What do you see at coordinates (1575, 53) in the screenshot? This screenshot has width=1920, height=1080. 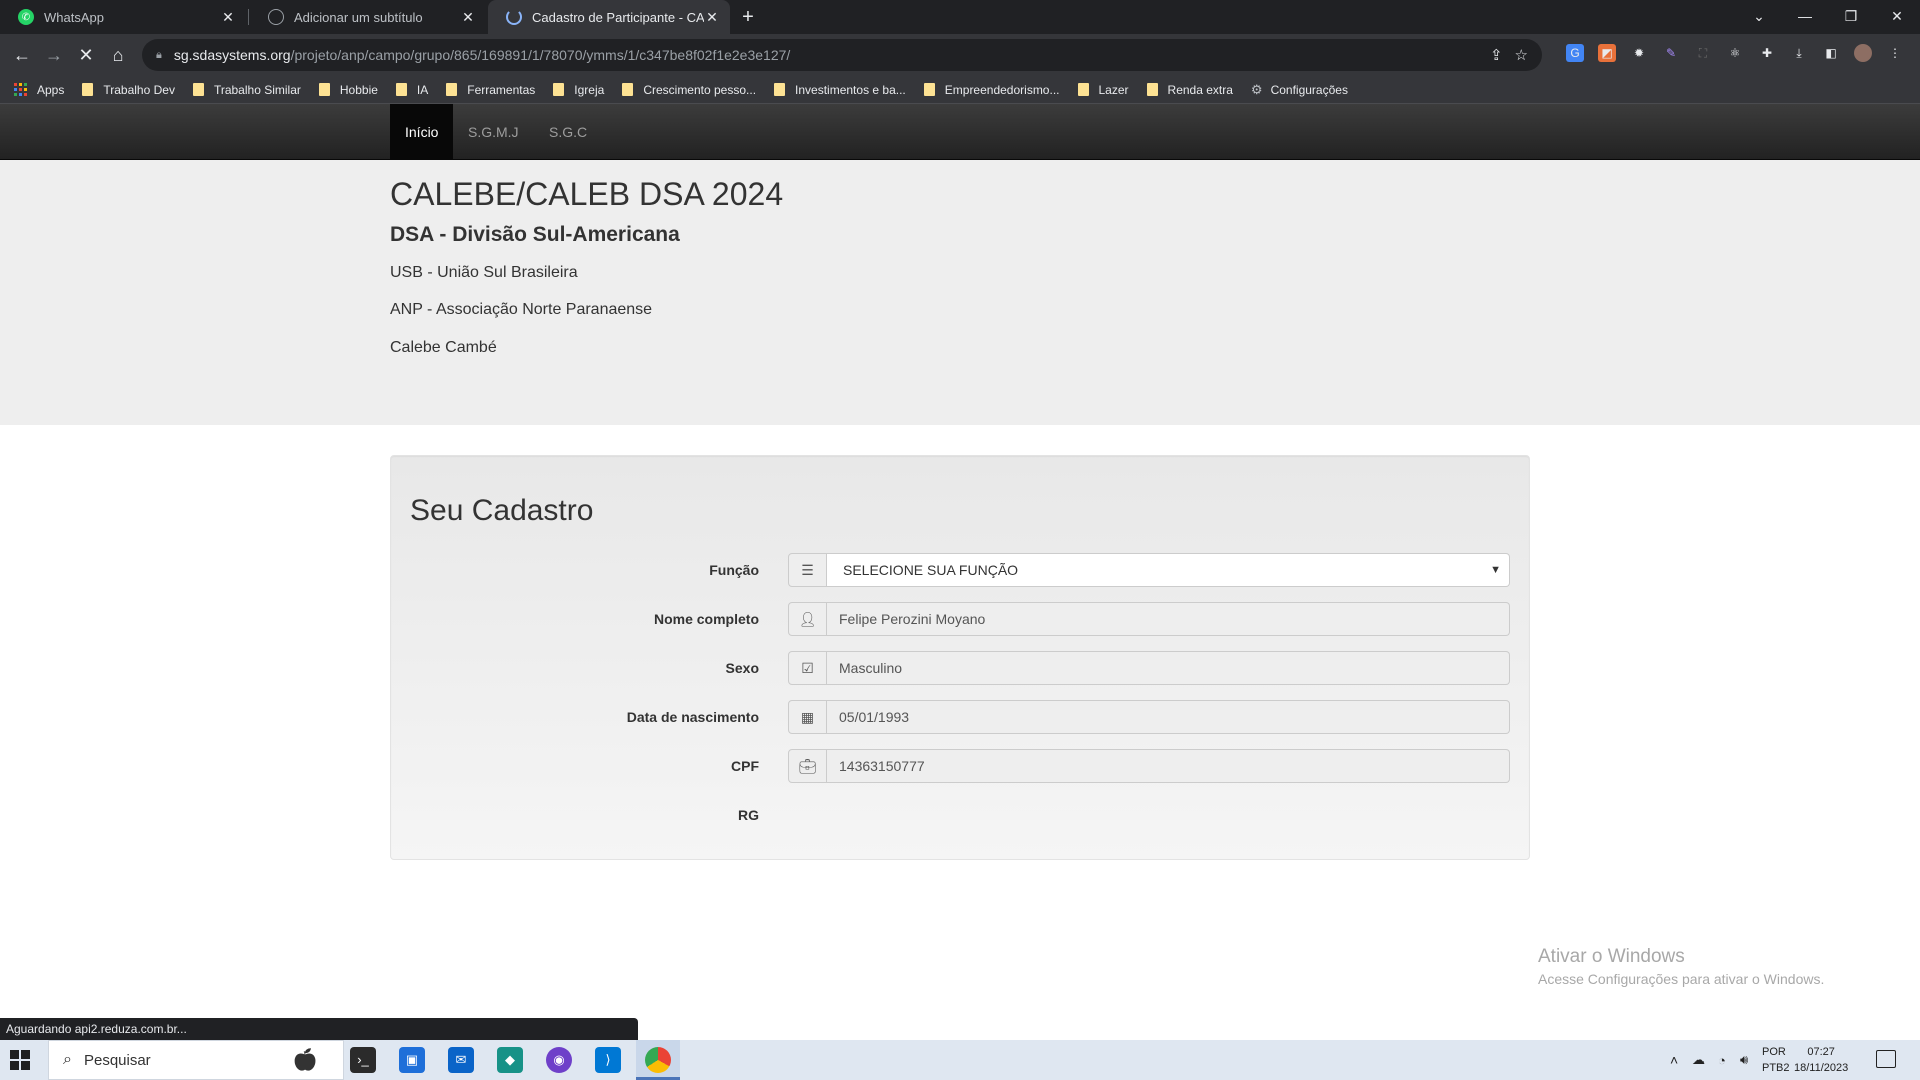 I see `translate-extension-icon: G` at bounding box center [1575, 53].